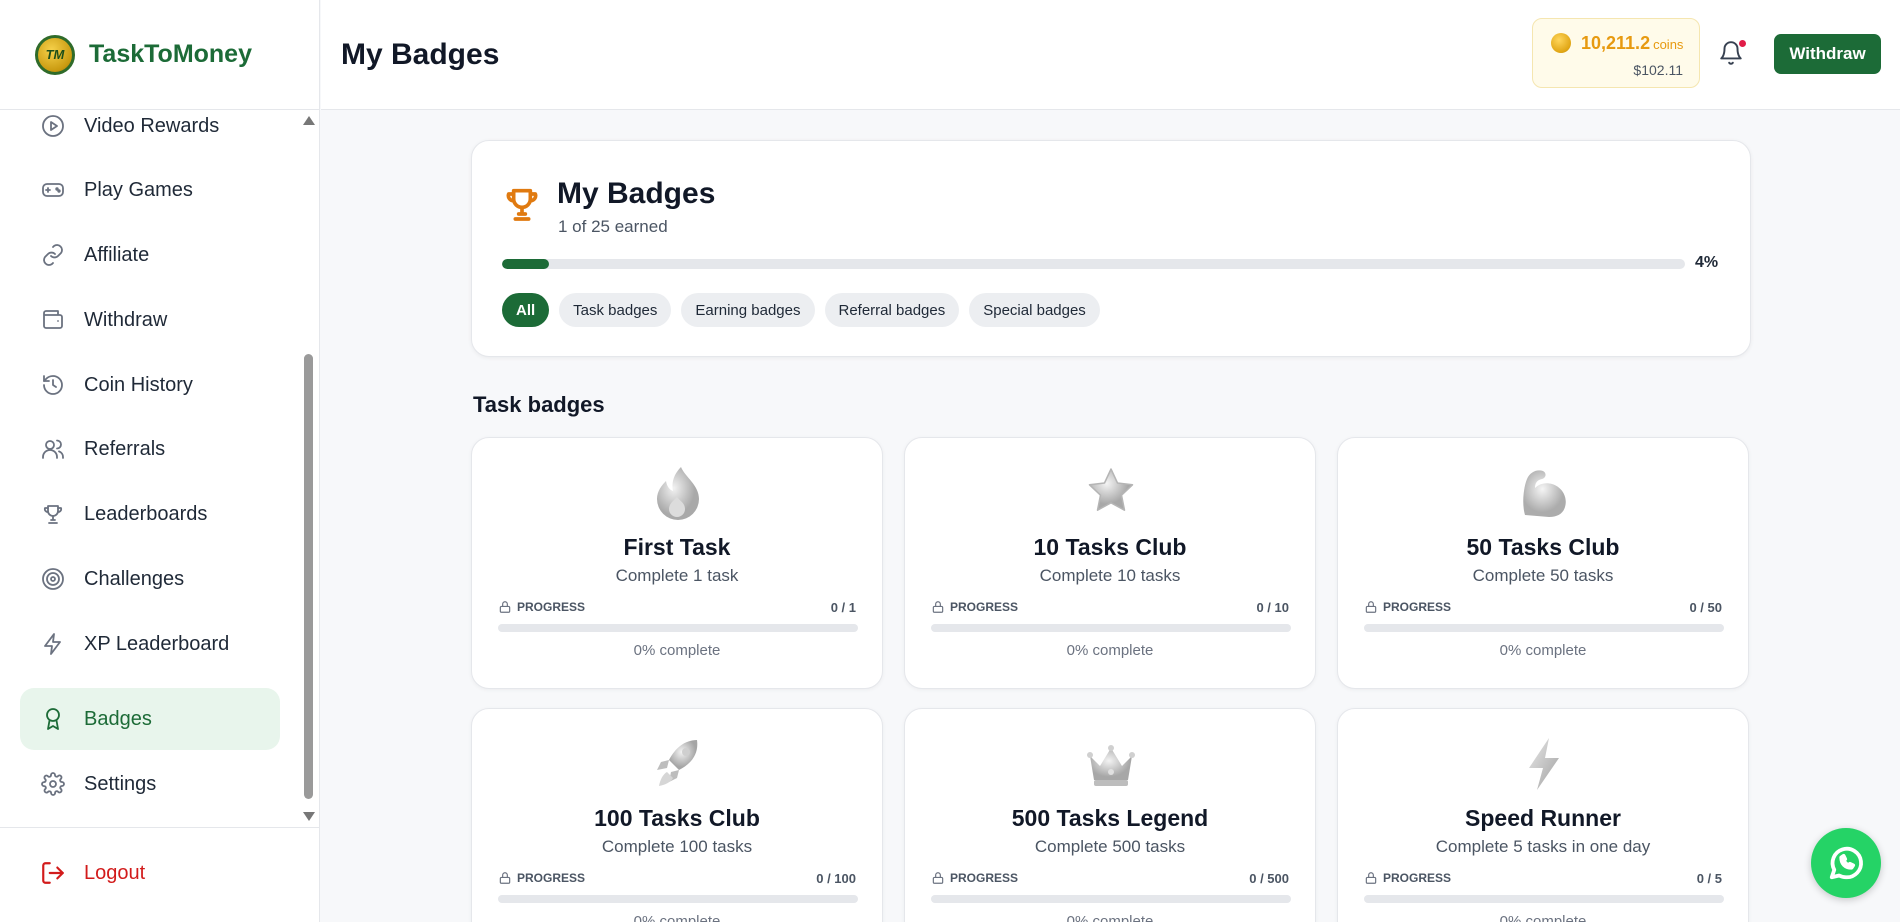 The height and width of the screenshot is (922, 1900). I want to click on logout-divider, so click(160, 827).